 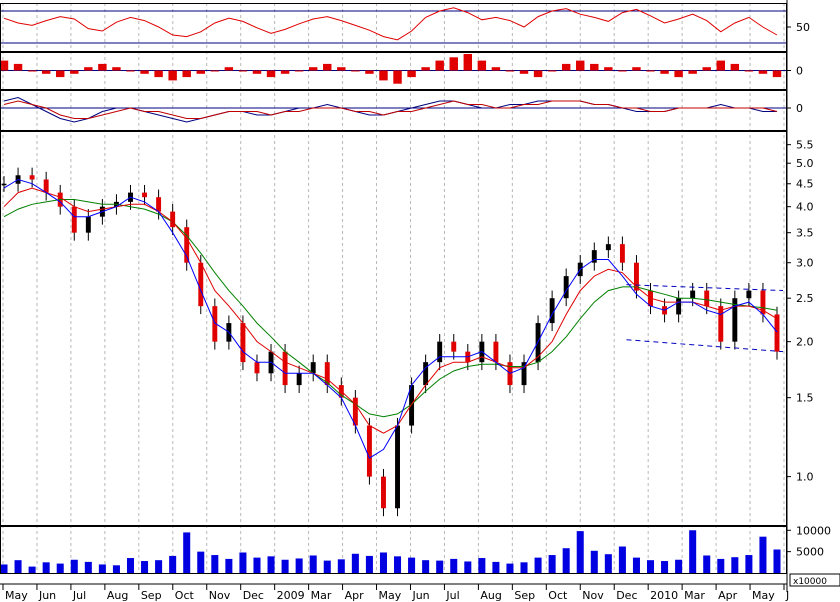 What do you see at coordinates (355, 595) in the screenshot?
I see `x-tick-label-10: Apr` at bounding box center [355, 595].